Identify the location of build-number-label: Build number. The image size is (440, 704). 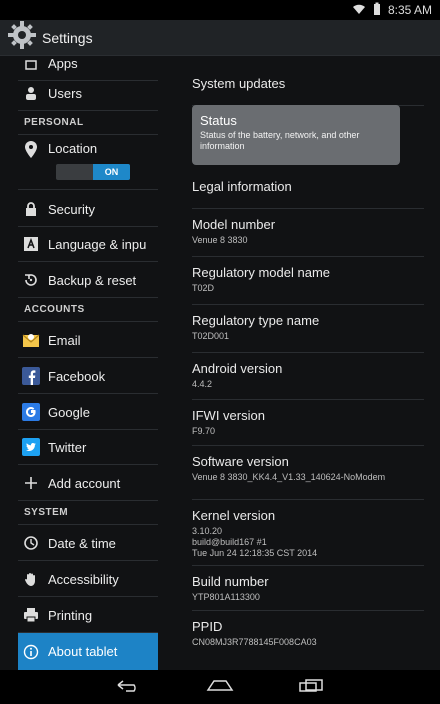
(230, 581).